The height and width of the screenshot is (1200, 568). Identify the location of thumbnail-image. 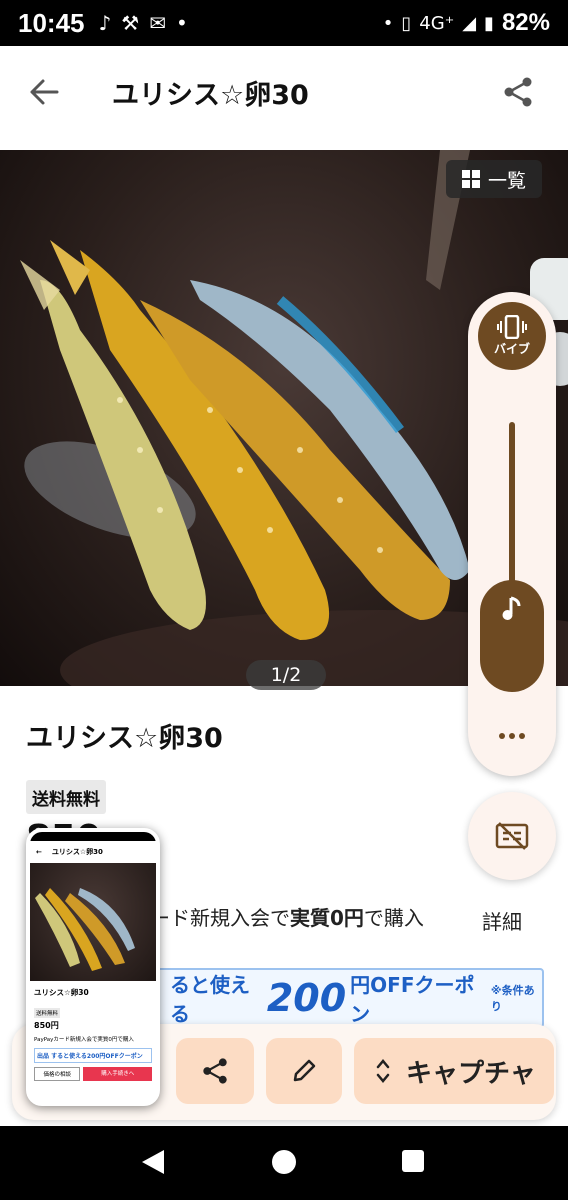
(93, 922).